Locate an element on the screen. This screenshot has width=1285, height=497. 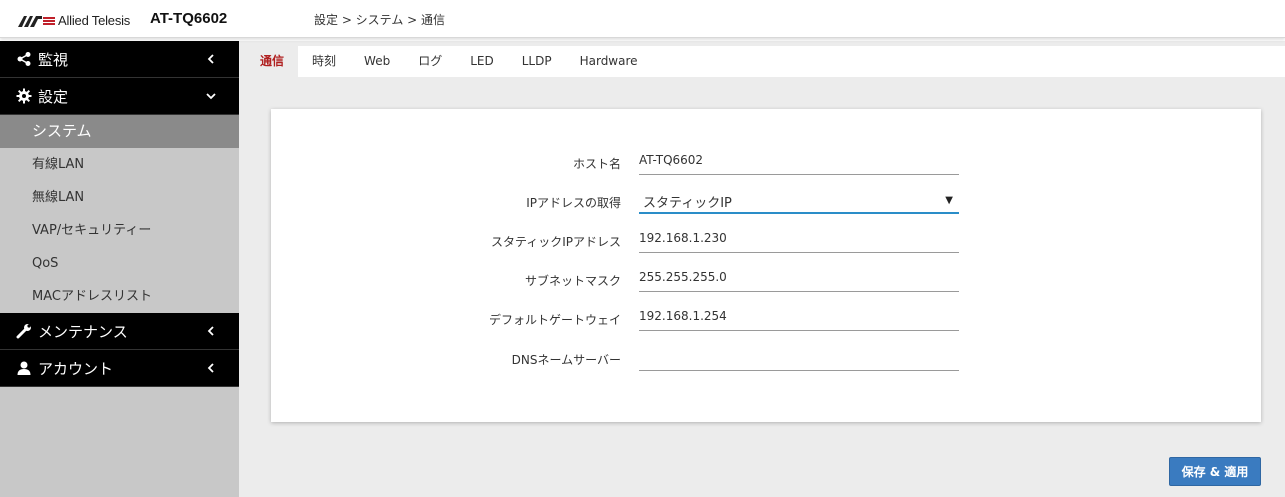
form-row-static-ip: スタティックIPアドレス 192.168.1.230 is located at coordinates (766, 240).